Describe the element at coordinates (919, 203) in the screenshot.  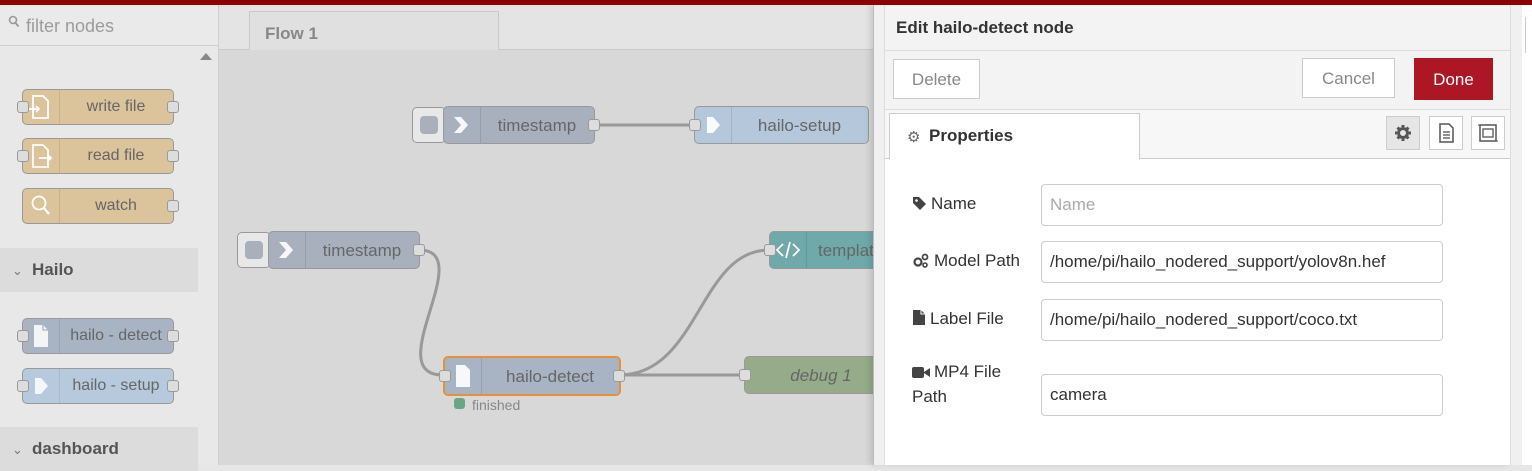
I see `tag-icon` at that location.